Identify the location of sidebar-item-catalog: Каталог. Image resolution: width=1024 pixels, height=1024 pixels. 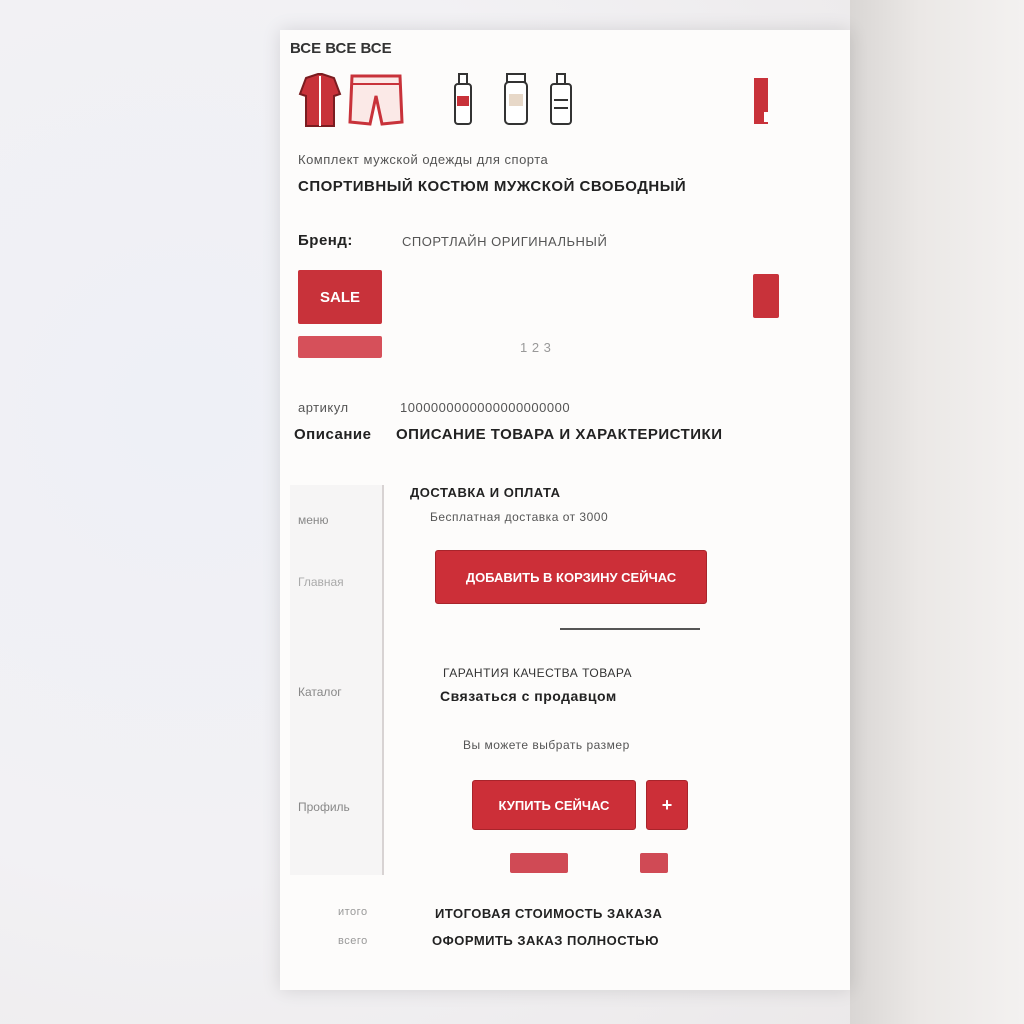
(336, 692).